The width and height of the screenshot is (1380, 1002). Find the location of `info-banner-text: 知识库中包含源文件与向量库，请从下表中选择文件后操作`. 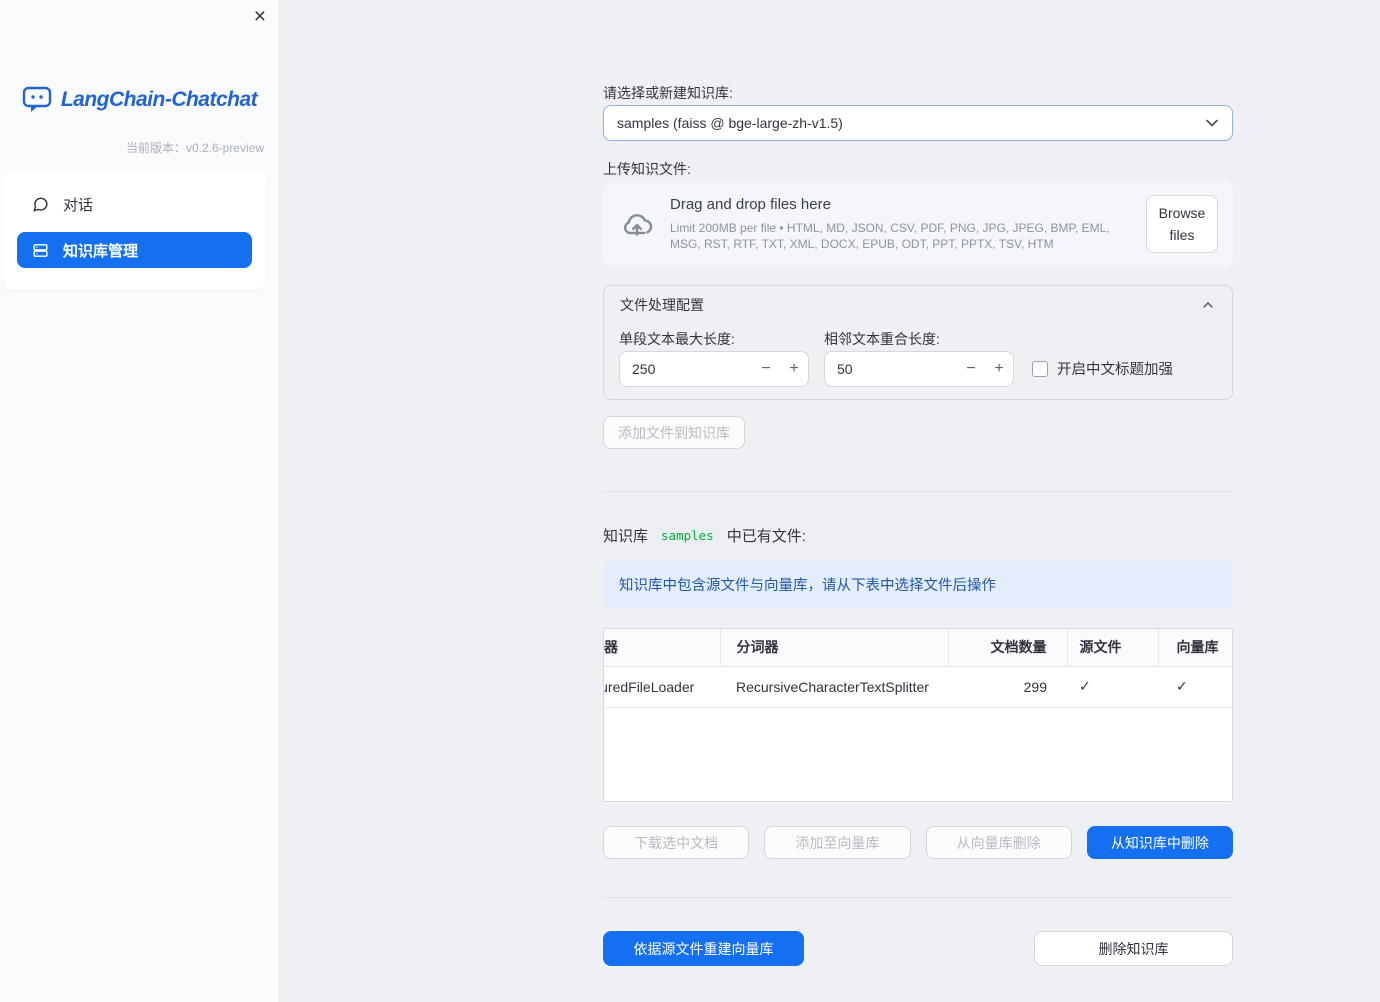

info-banner-text: 知识库中包含源文件与向量库，请从下表中选择文件后操作 is located at coordinates (807, 586).